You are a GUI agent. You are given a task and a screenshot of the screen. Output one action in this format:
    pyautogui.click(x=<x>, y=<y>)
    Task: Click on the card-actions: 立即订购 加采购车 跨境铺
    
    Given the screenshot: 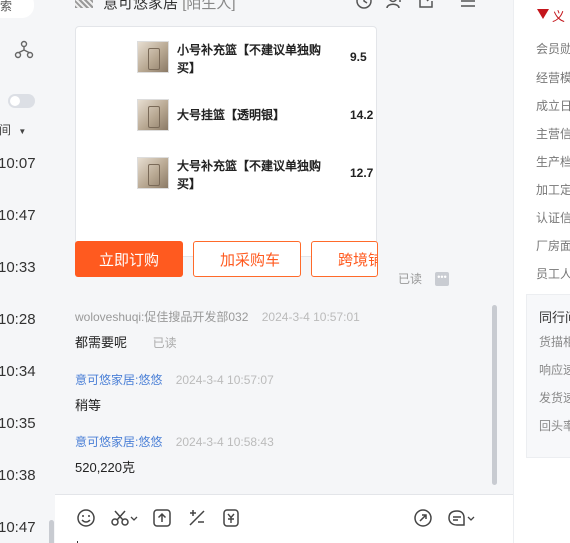 What is the action you would take?
    pyautogui.click(x=226, y=259)
    